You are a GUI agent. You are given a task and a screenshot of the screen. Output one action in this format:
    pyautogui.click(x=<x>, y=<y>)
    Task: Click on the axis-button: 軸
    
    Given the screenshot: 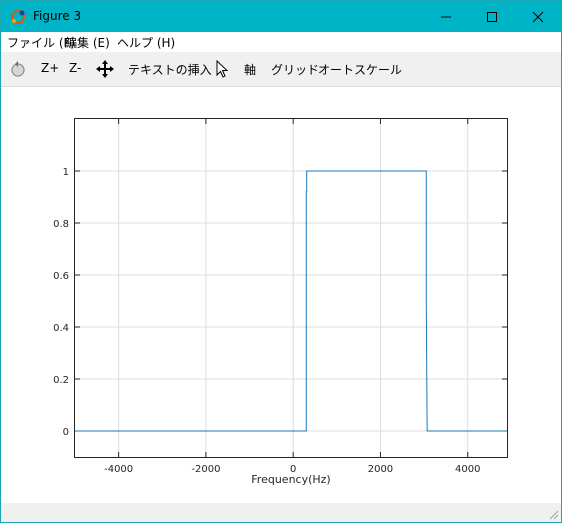 What is the action you would take?
    pyautogui.click(x=250, y=69)
    